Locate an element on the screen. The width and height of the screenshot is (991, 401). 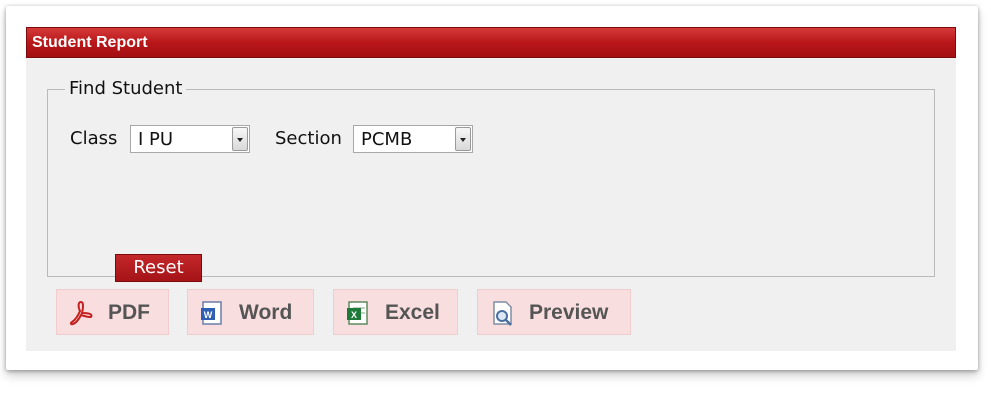
export-word-label: Word is located at coordinates (266, 312).